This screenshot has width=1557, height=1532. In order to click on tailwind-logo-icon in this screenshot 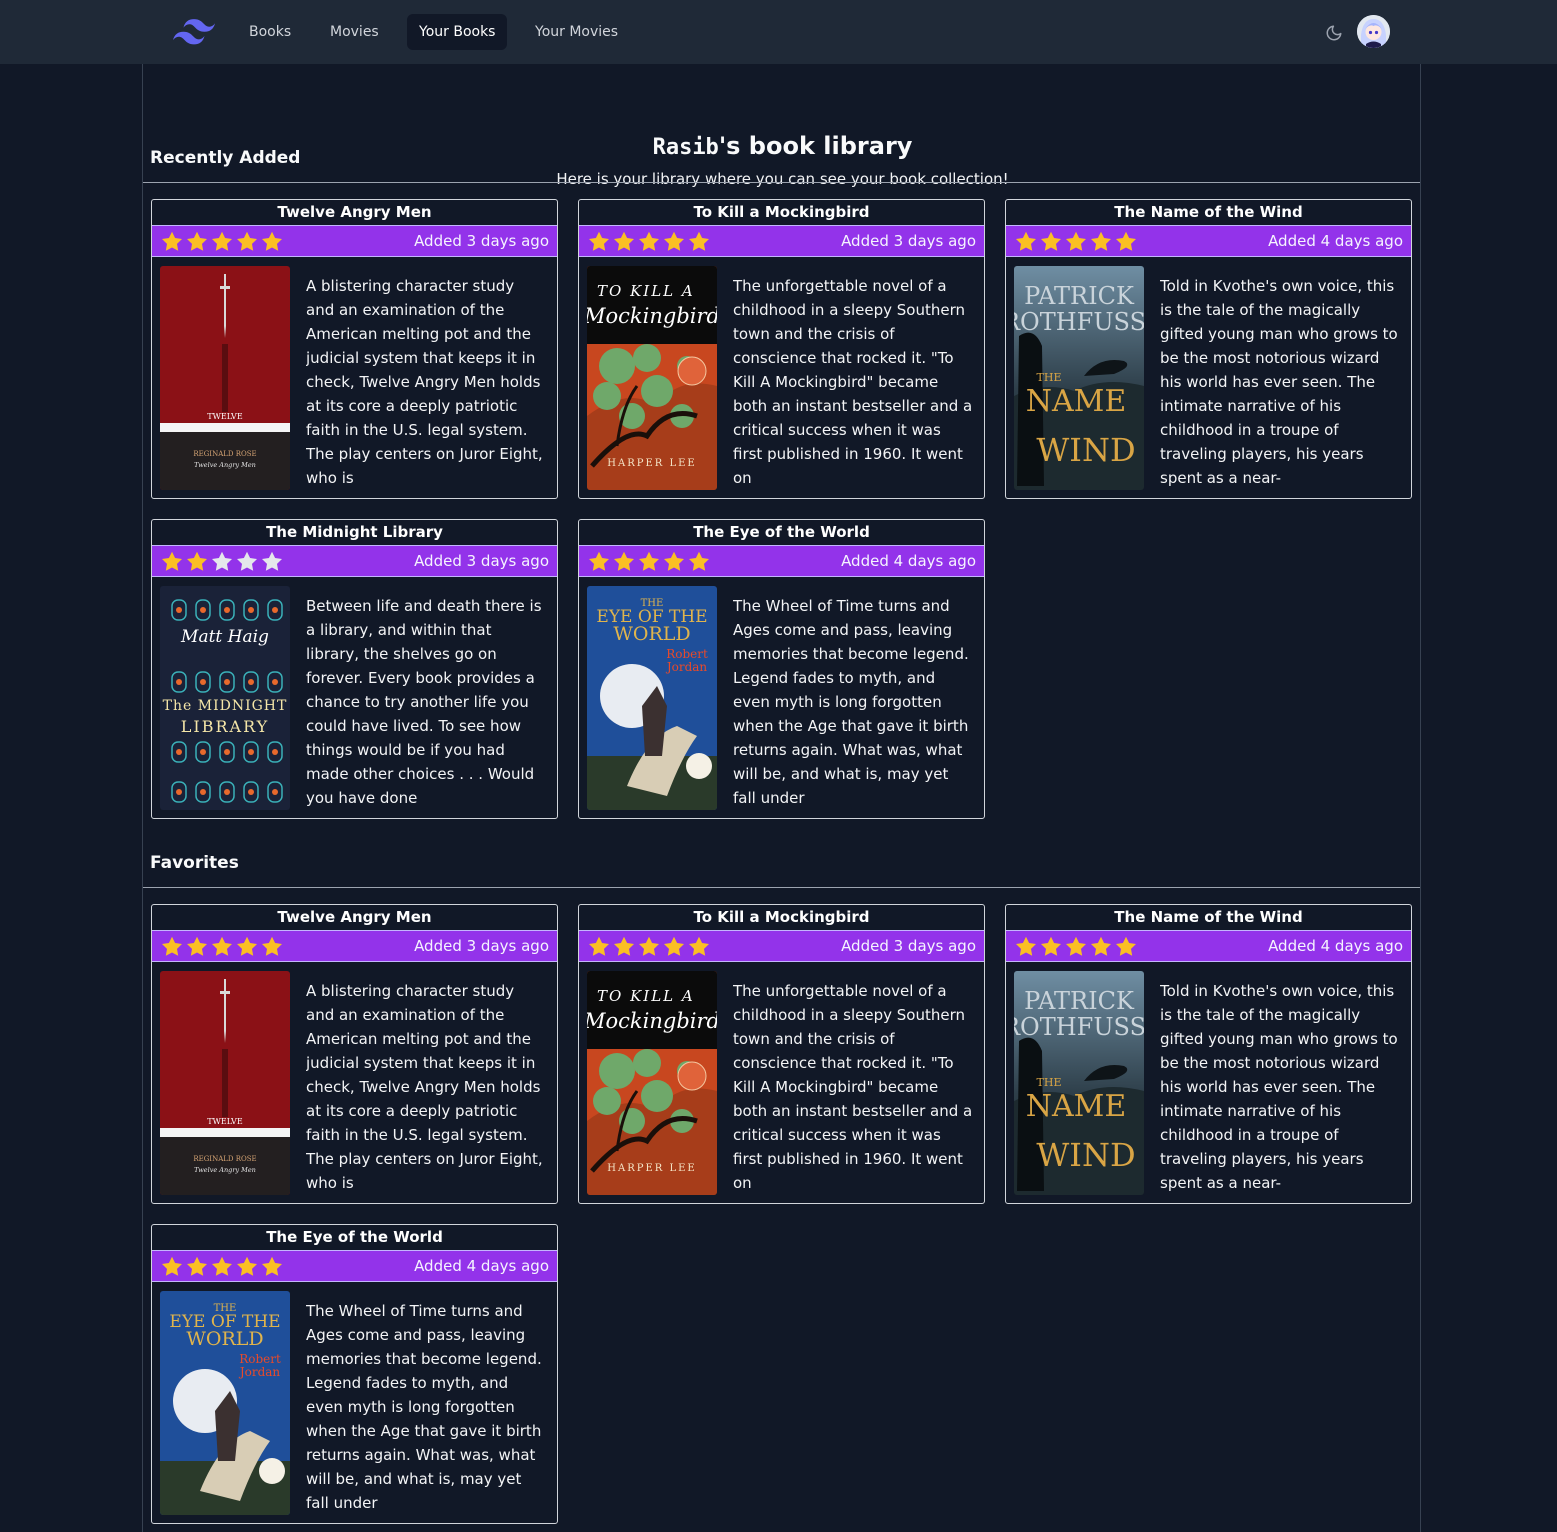, I will do `click(194, 32)`.